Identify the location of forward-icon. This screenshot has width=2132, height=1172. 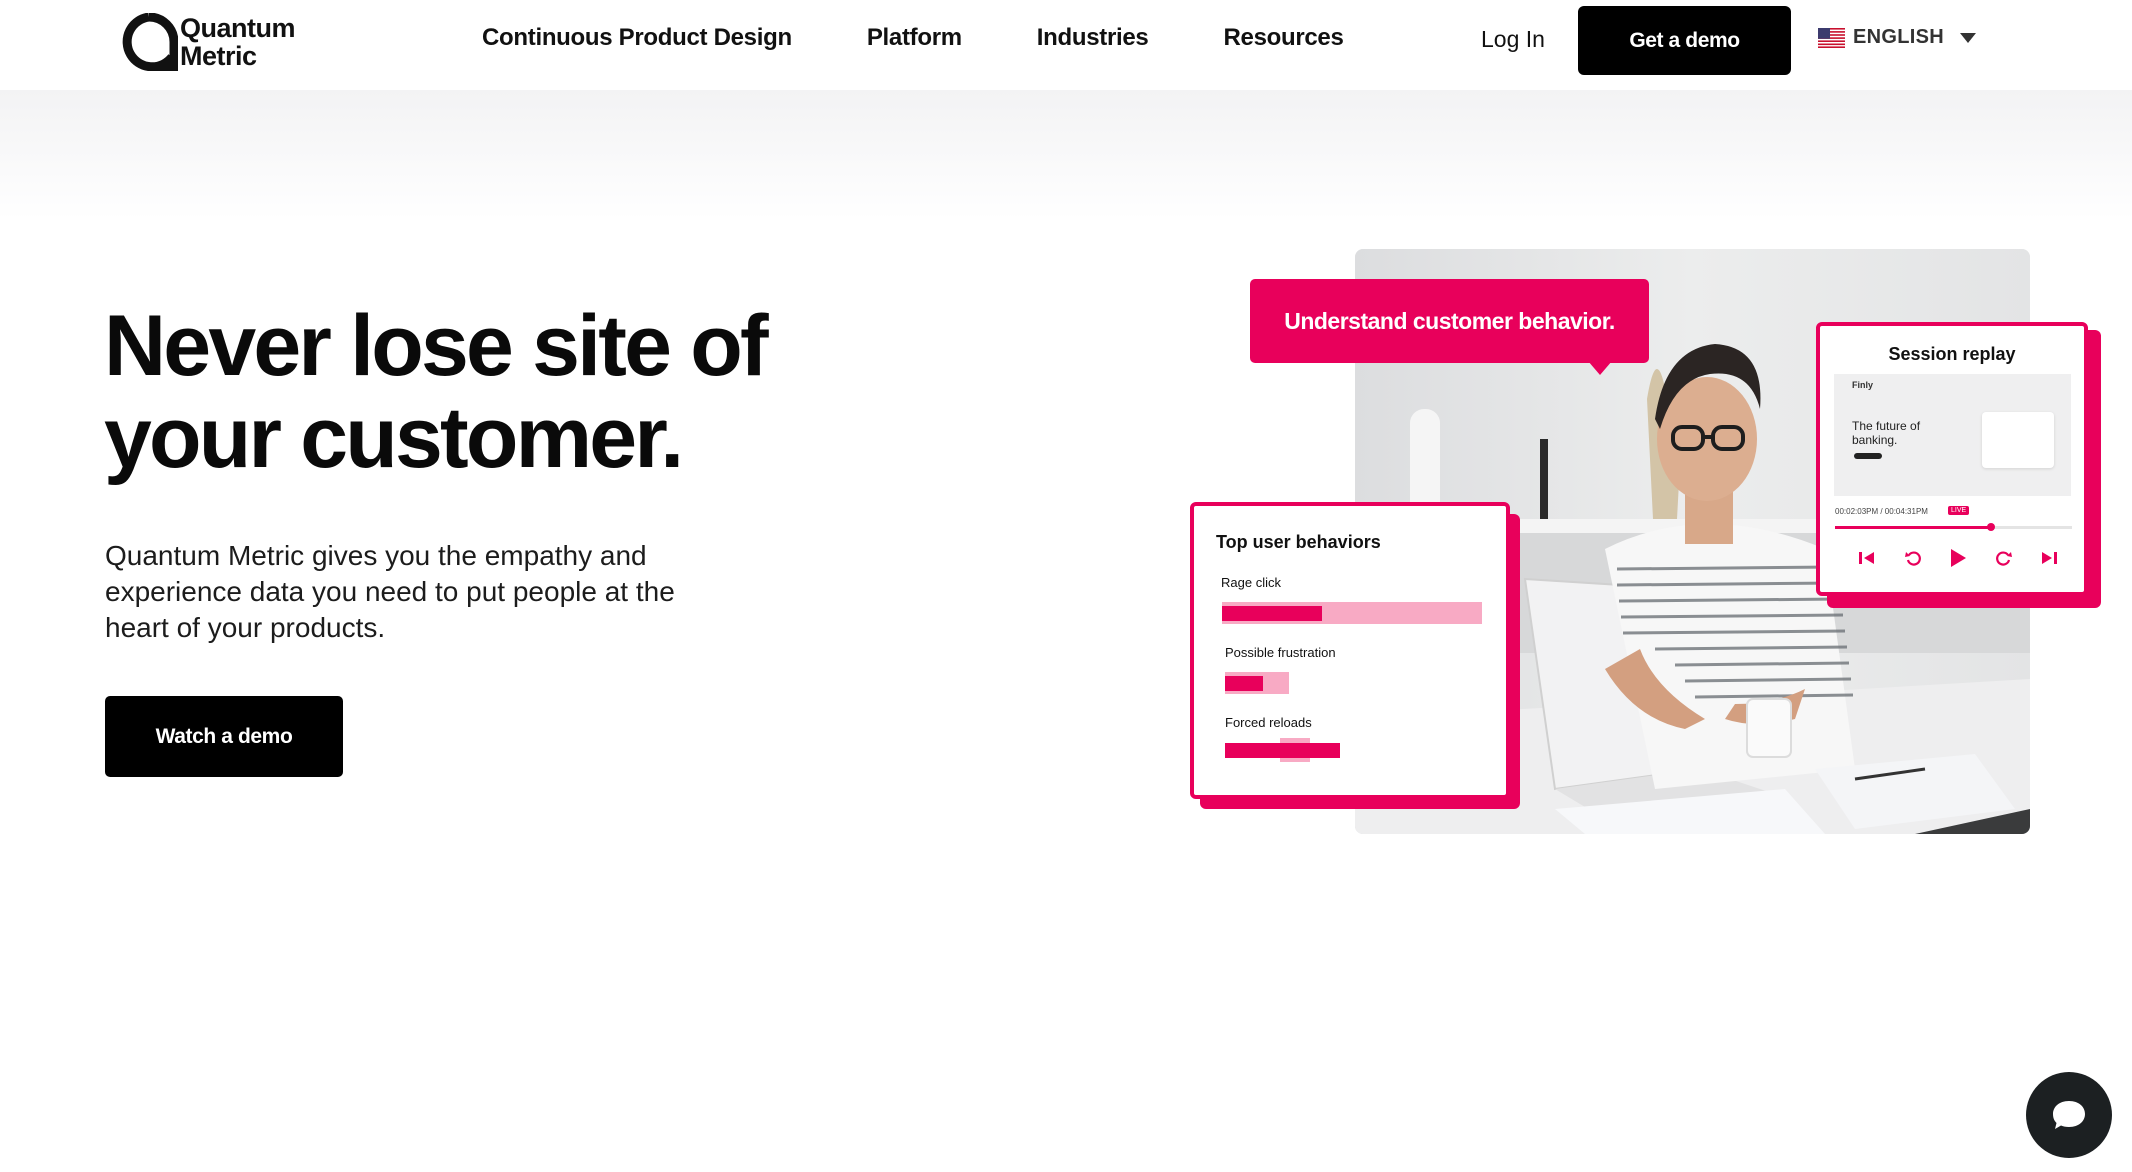
(2004, 560).